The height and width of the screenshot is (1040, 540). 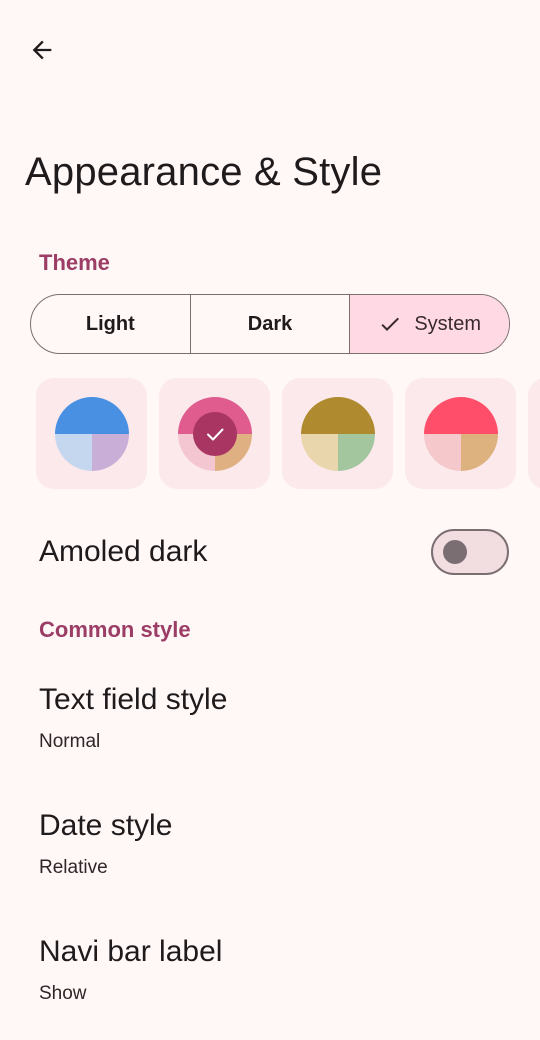 What do you see at coordinates (63, 993) in the screenshot?
I see `navi-bar-label-value: Show` at bounding box center [63, 993].